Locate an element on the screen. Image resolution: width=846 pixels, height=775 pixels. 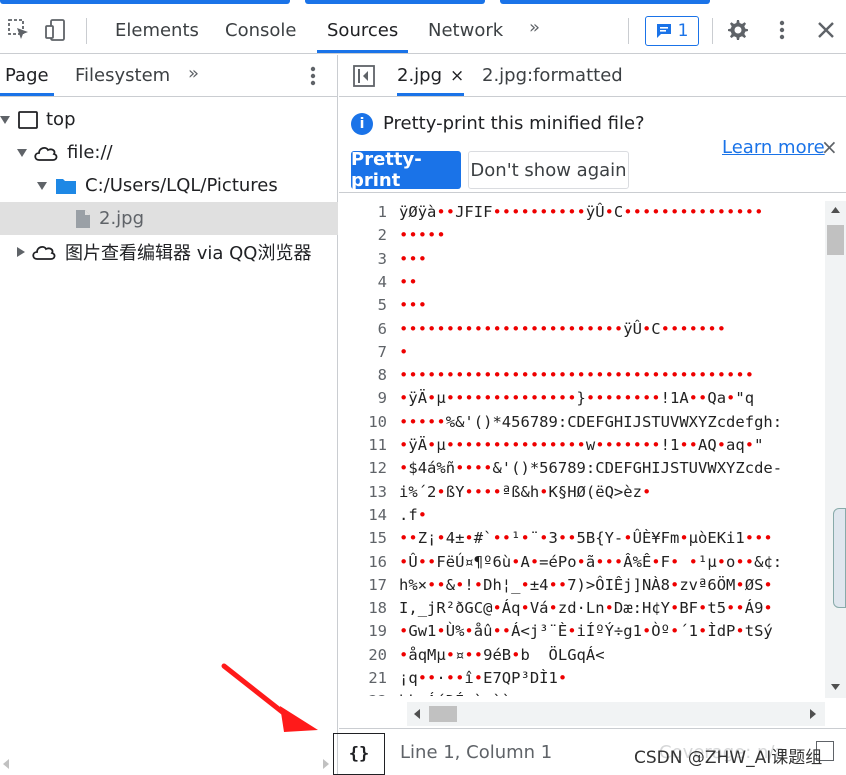
line-number: 8 is located at coordinates (369, 375).